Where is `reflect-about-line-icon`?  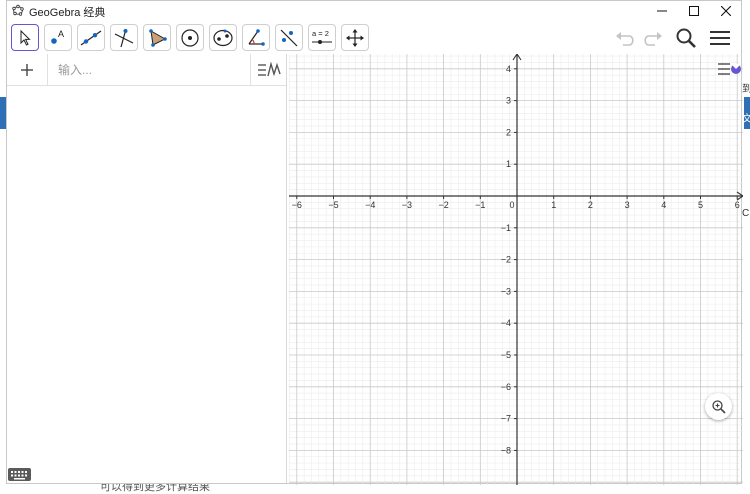 reflect-about-line-icon is located at coordinates (289, 37).